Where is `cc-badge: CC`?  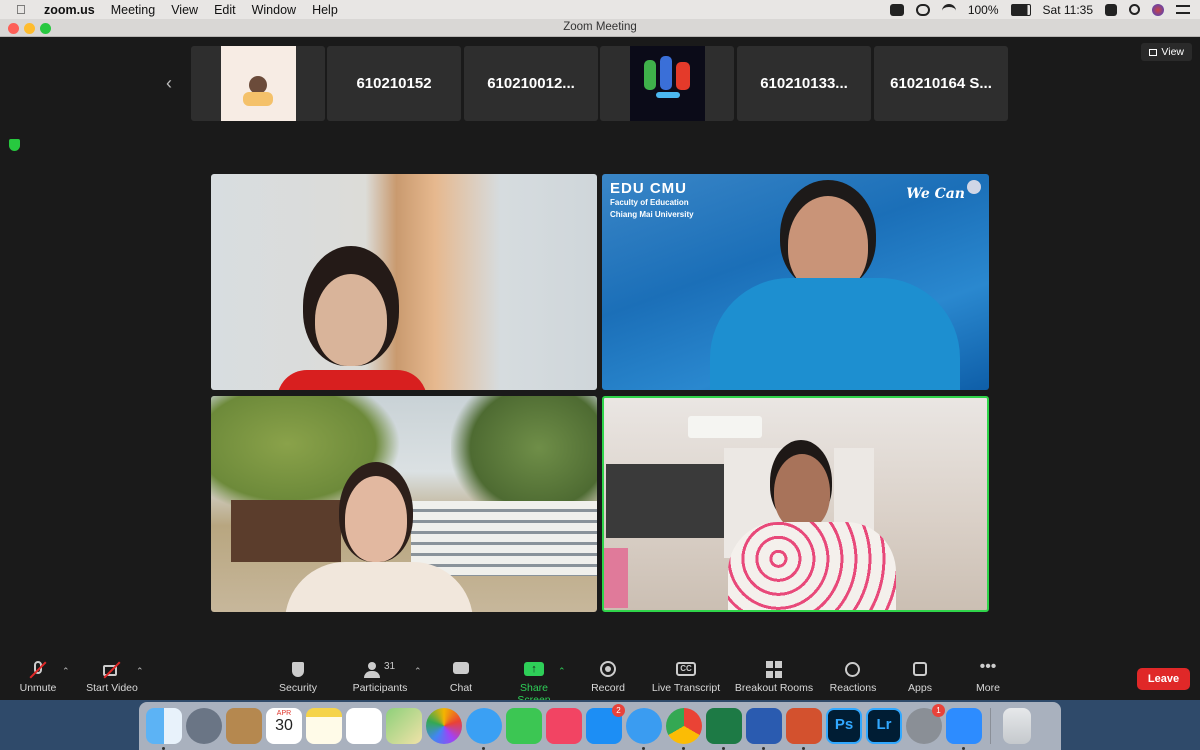 cc-badge: CC is located at coordinates (686, 669).